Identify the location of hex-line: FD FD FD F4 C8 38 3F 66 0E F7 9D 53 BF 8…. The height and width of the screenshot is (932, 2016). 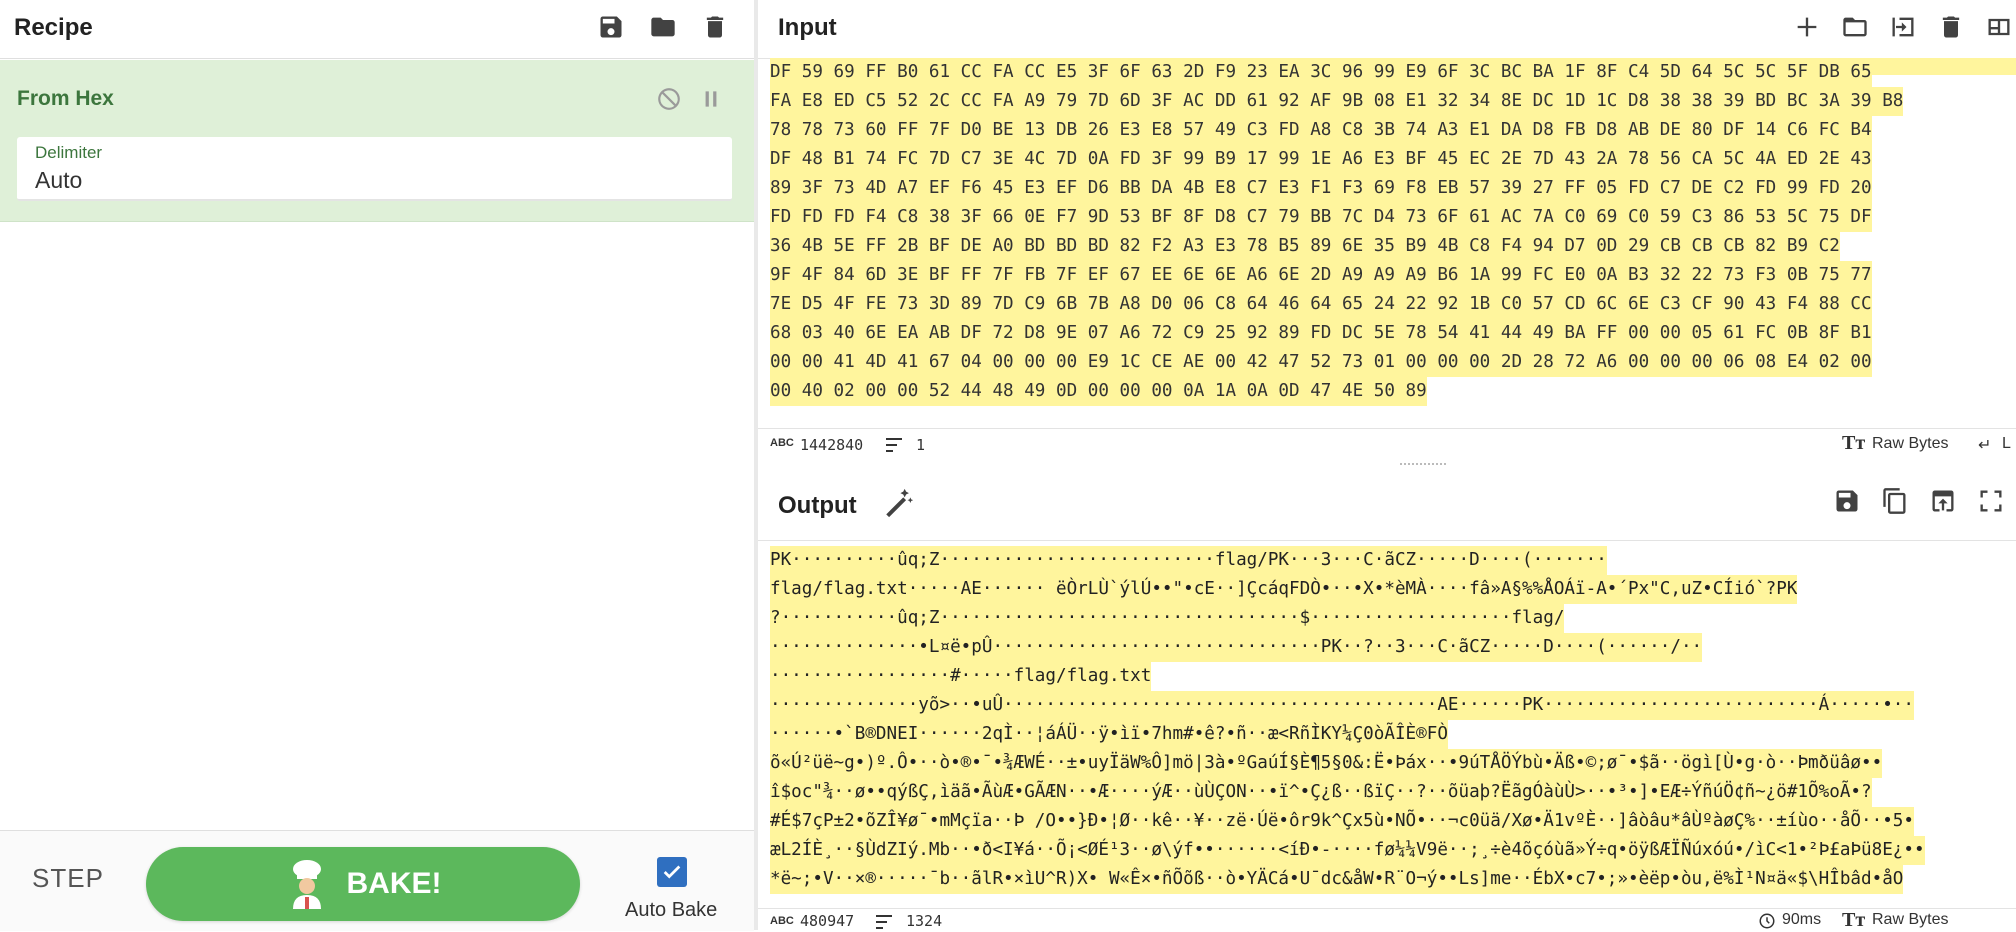
(1321, 217).